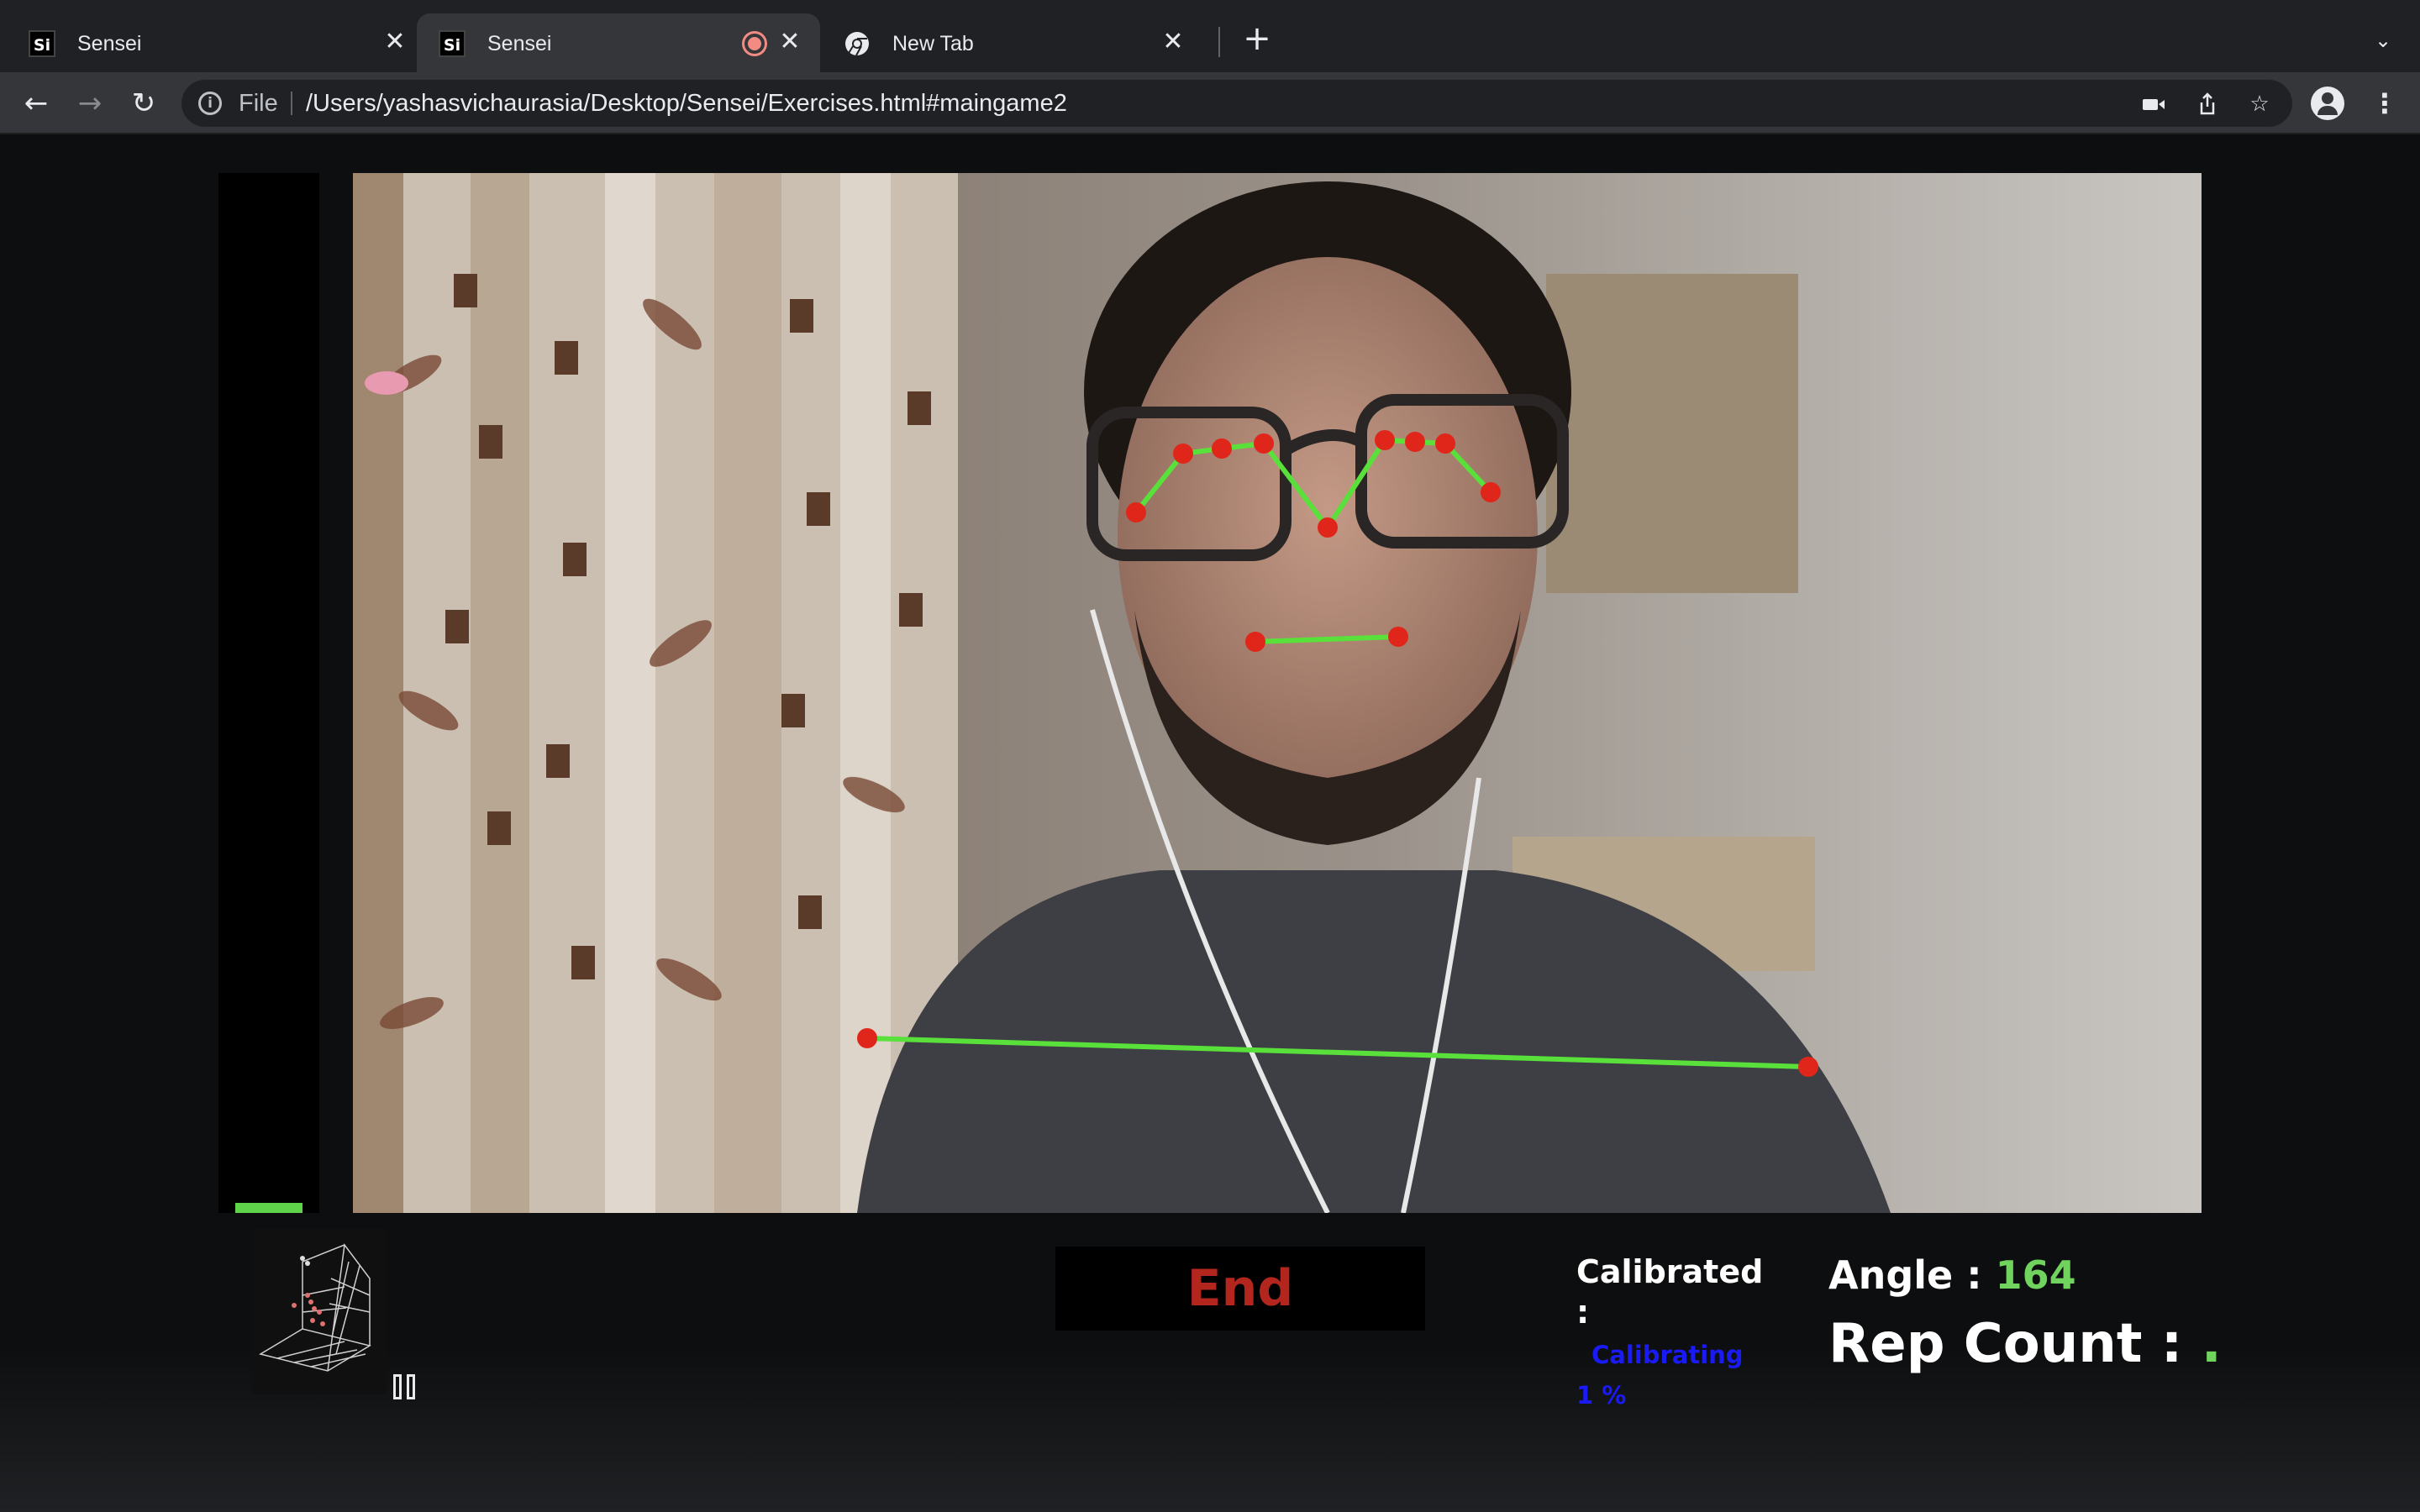 This screenshot has height=1512, width=2420. What do you see at coordinates (36, 103) in the screenshot?
I see `back-arrow-icon: ←` at bounding box center [36, 103].